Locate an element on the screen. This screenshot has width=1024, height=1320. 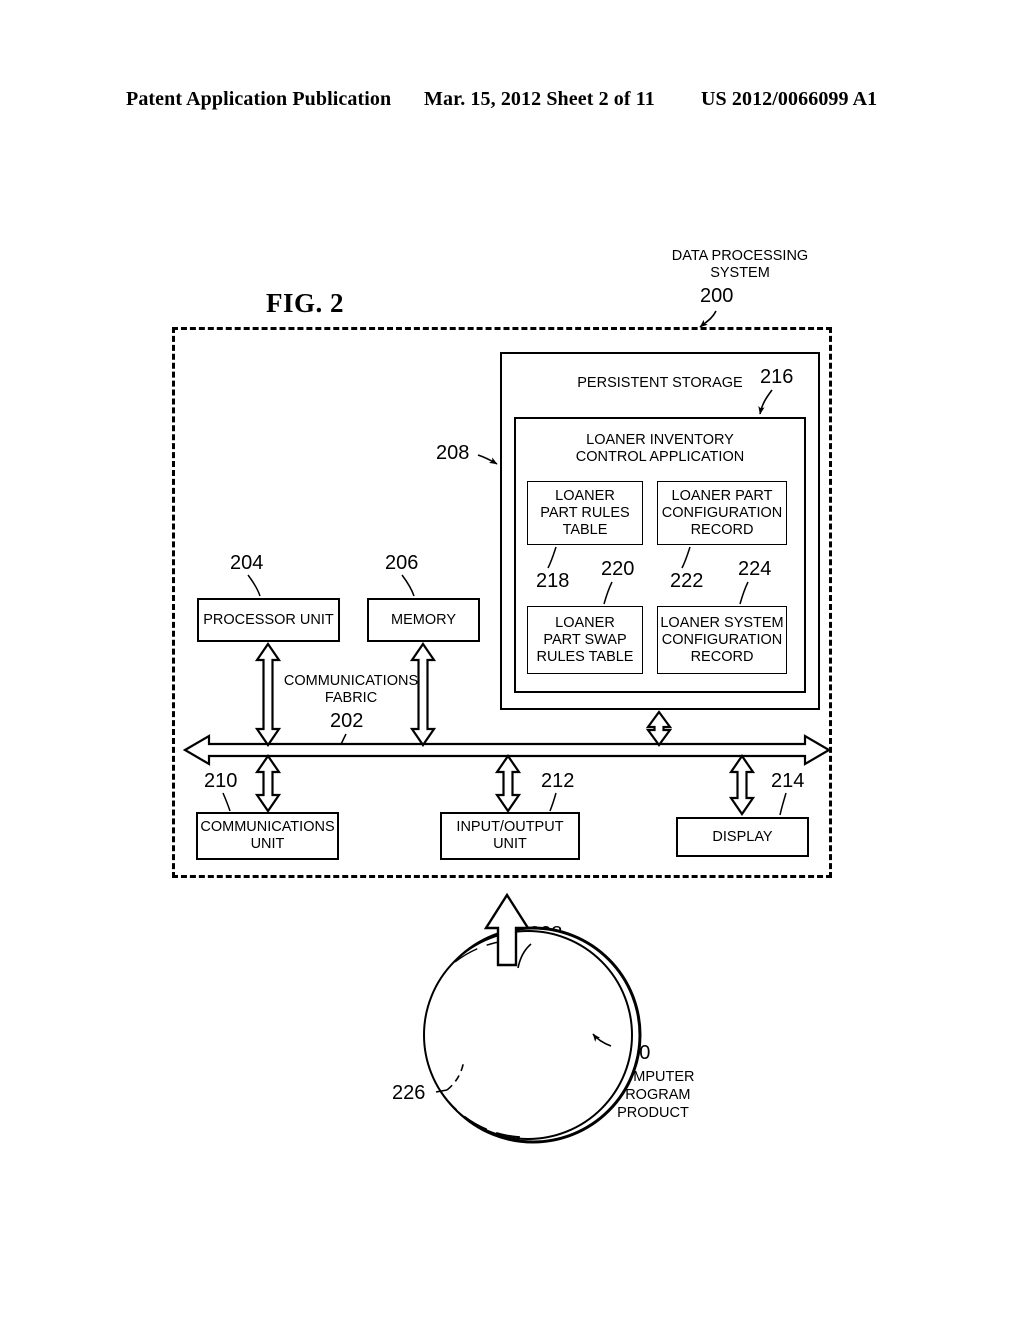
communications-fabric-label: COMMUNICATIONS FABRIC is located at coordinates (351, 689).